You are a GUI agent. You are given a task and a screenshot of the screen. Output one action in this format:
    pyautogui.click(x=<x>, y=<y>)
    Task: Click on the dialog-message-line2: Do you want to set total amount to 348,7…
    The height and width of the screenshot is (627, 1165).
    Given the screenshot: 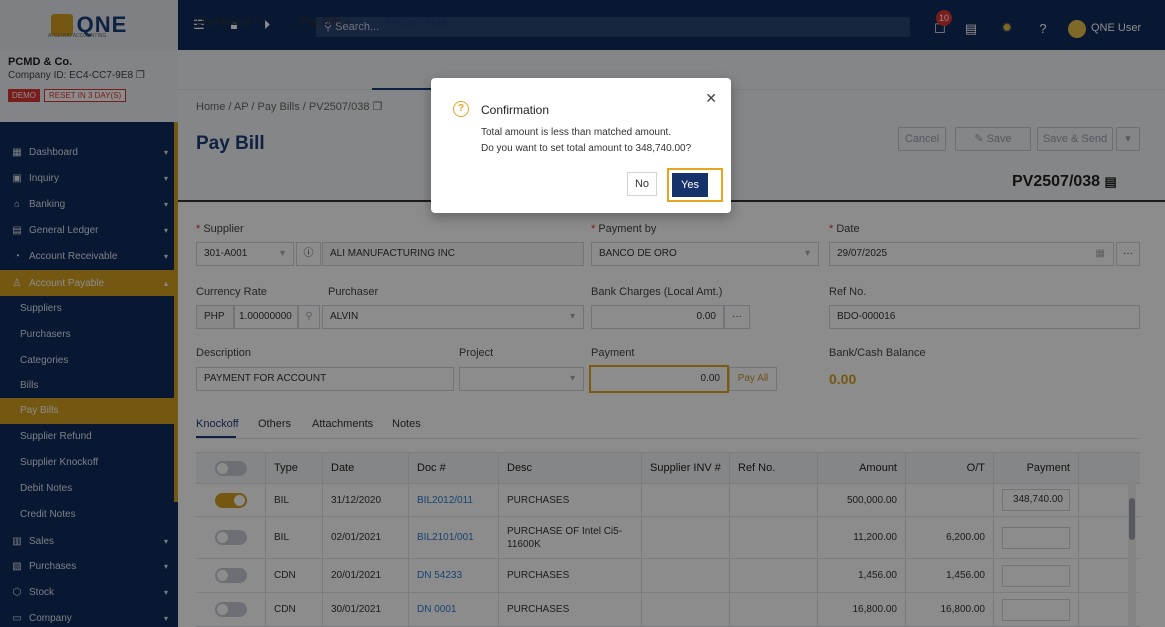 What is the action you would take?
    pyautogui.click(x=586, y=148)
    